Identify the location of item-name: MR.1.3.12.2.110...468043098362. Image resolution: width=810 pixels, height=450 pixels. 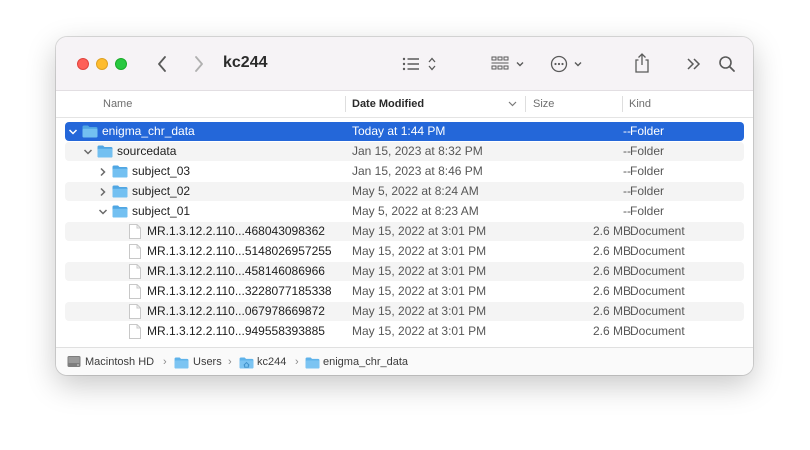
(236, 231).